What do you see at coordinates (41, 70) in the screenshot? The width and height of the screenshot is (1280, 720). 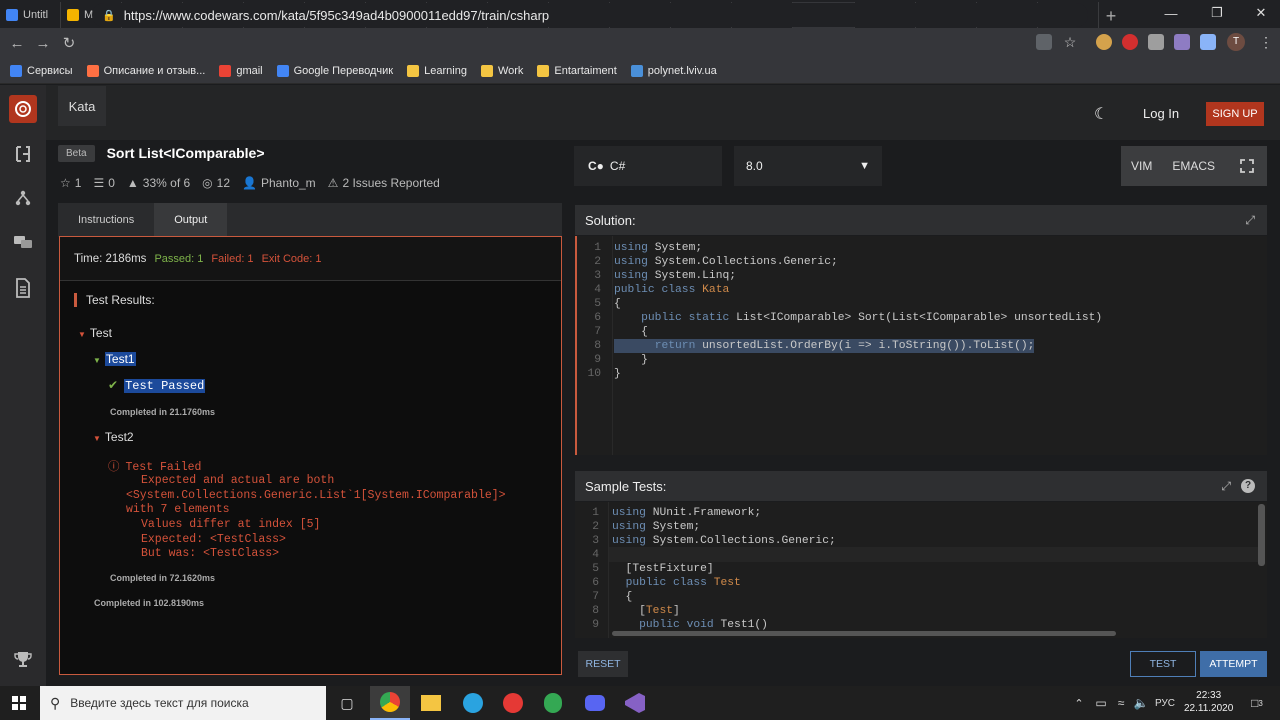 I see `bookmark-item: Сервисы` at bounding box center [41, 70].